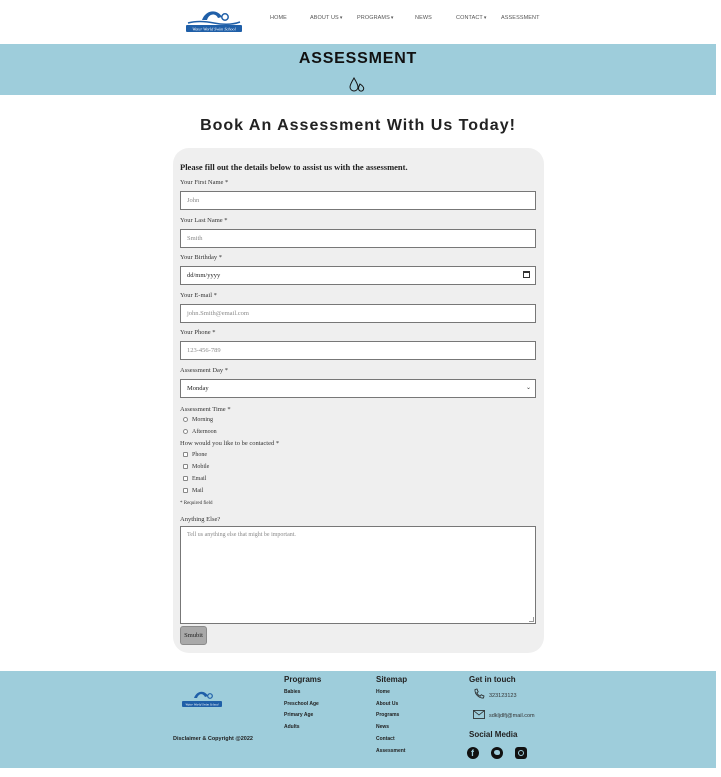 This screenshot has width=721, height=777. What do you see at coordinates (520, 18) in the screenshot?
I see `nav-assessment: ASSESSMENT` at bounding box center [520, 18].